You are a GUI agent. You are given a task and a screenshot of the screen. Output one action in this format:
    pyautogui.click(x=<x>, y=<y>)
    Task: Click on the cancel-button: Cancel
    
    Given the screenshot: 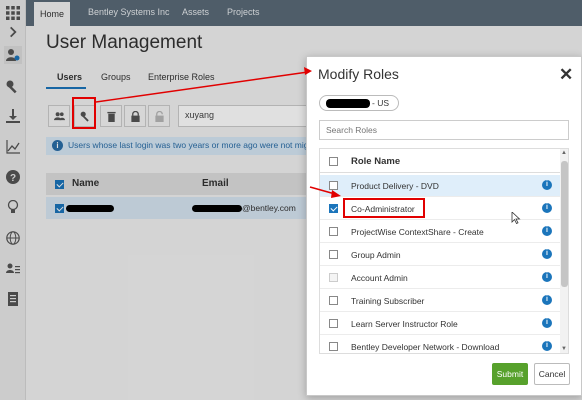 What is the action you would take?
    pyautogui.click(x=552, y=374)
    